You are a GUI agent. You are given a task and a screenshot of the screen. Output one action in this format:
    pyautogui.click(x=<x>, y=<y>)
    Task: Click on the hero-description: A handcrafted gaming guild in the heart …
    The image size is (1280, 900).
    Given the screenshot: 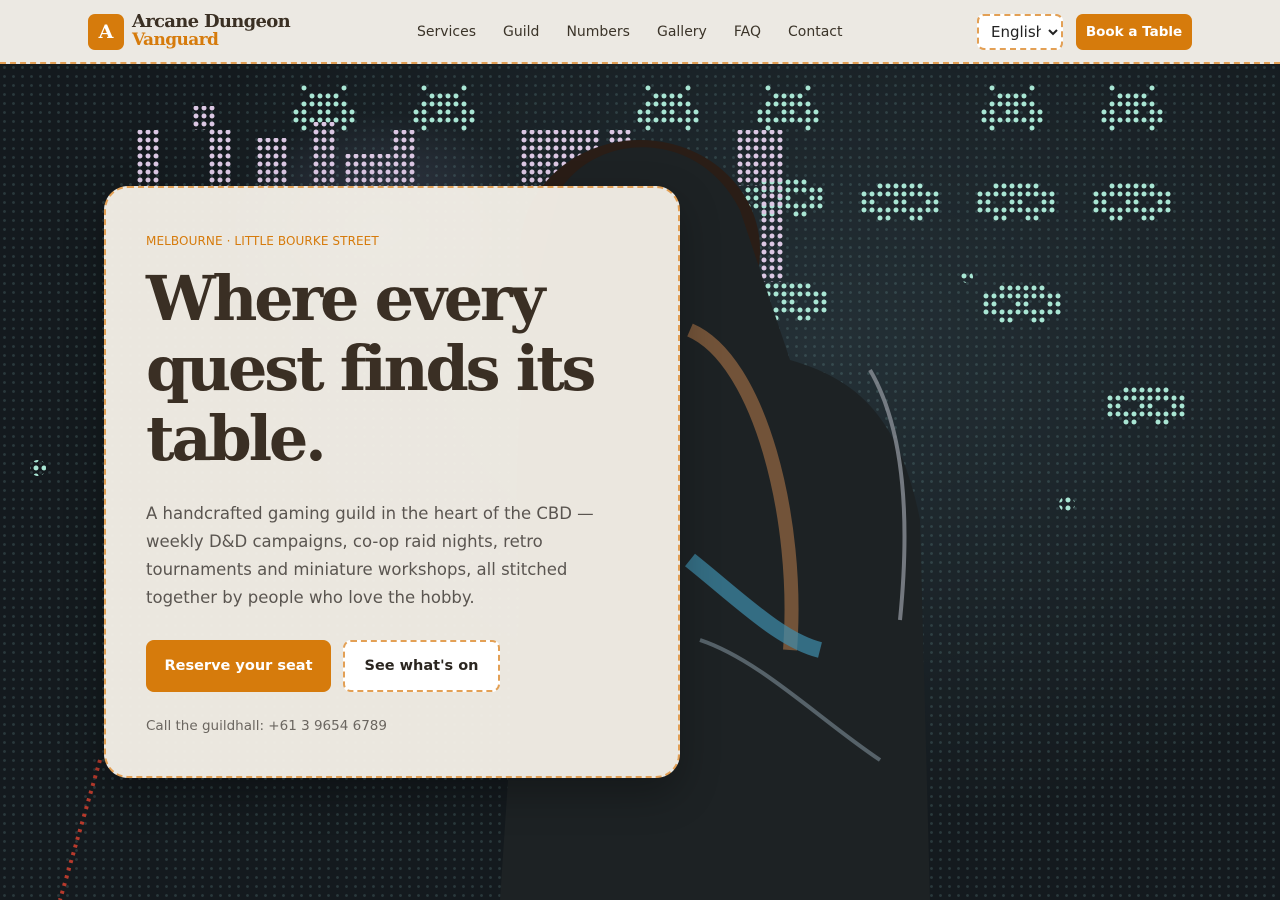 What is the action you would take?
    pyautogui.click(x=370, y=555)
    